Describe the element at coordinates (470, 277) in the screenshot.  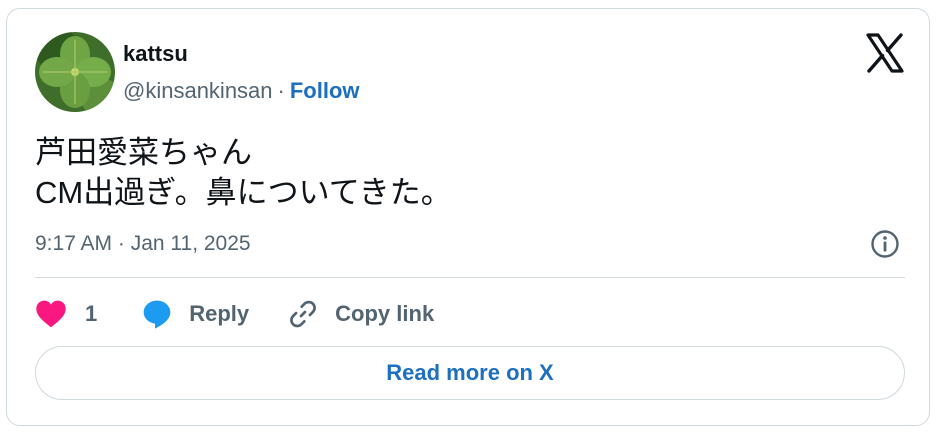
I see `divider` at that location.